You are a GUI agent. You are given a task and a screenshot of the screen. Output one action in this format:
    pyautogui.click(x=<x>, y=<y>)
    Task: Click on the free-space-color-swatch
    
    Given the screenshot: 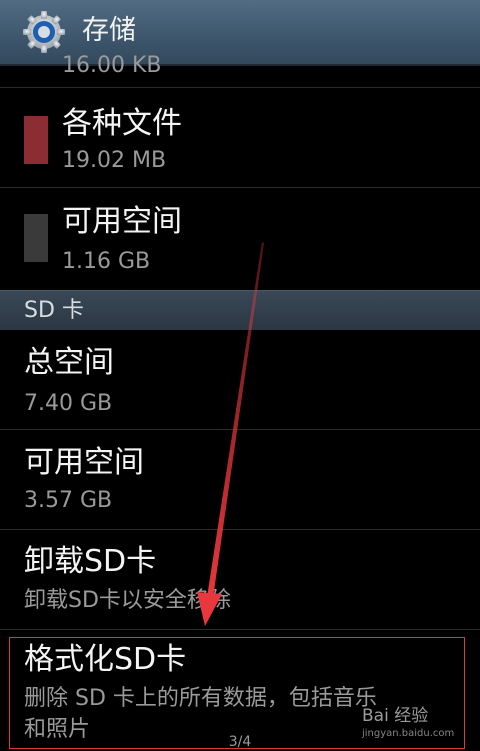 What is the action you would take?
    pyautogui.click(x=36, y=238)
    